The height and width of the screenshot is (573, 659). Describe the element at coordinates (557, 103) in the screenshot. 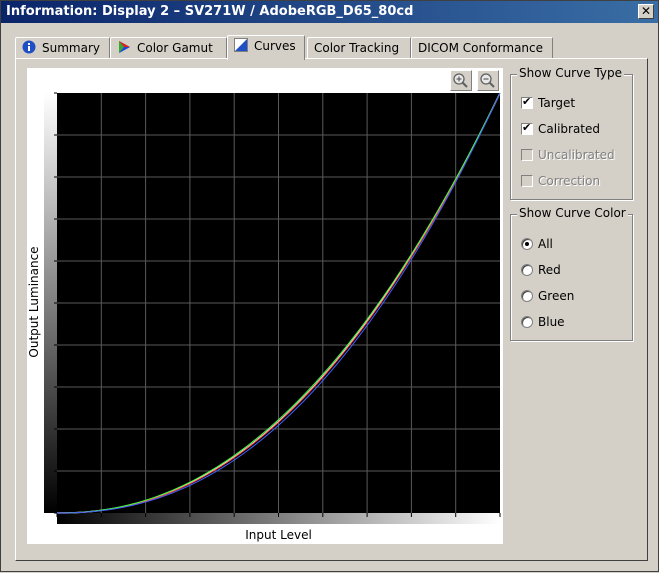

I see `target-label: Target` at that location.